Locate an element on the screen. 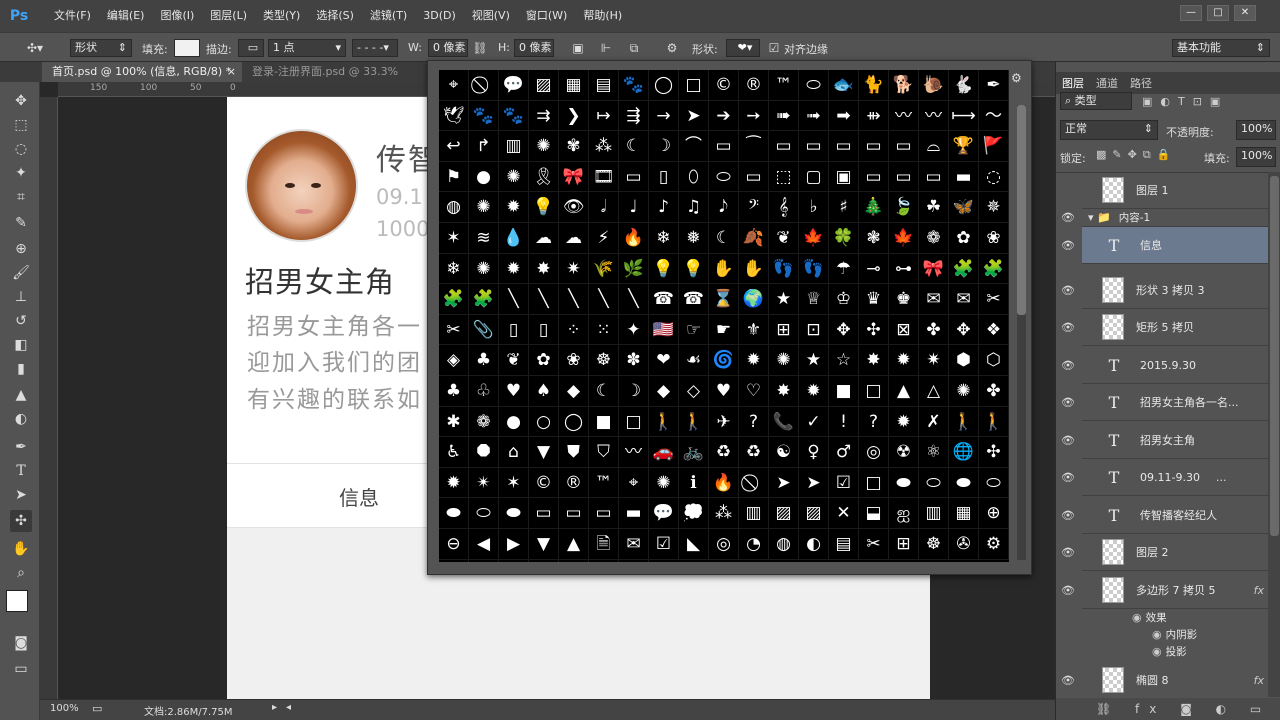  layer-row: 👁 椭圆 8 fx is located at coordinates (1164, 679).